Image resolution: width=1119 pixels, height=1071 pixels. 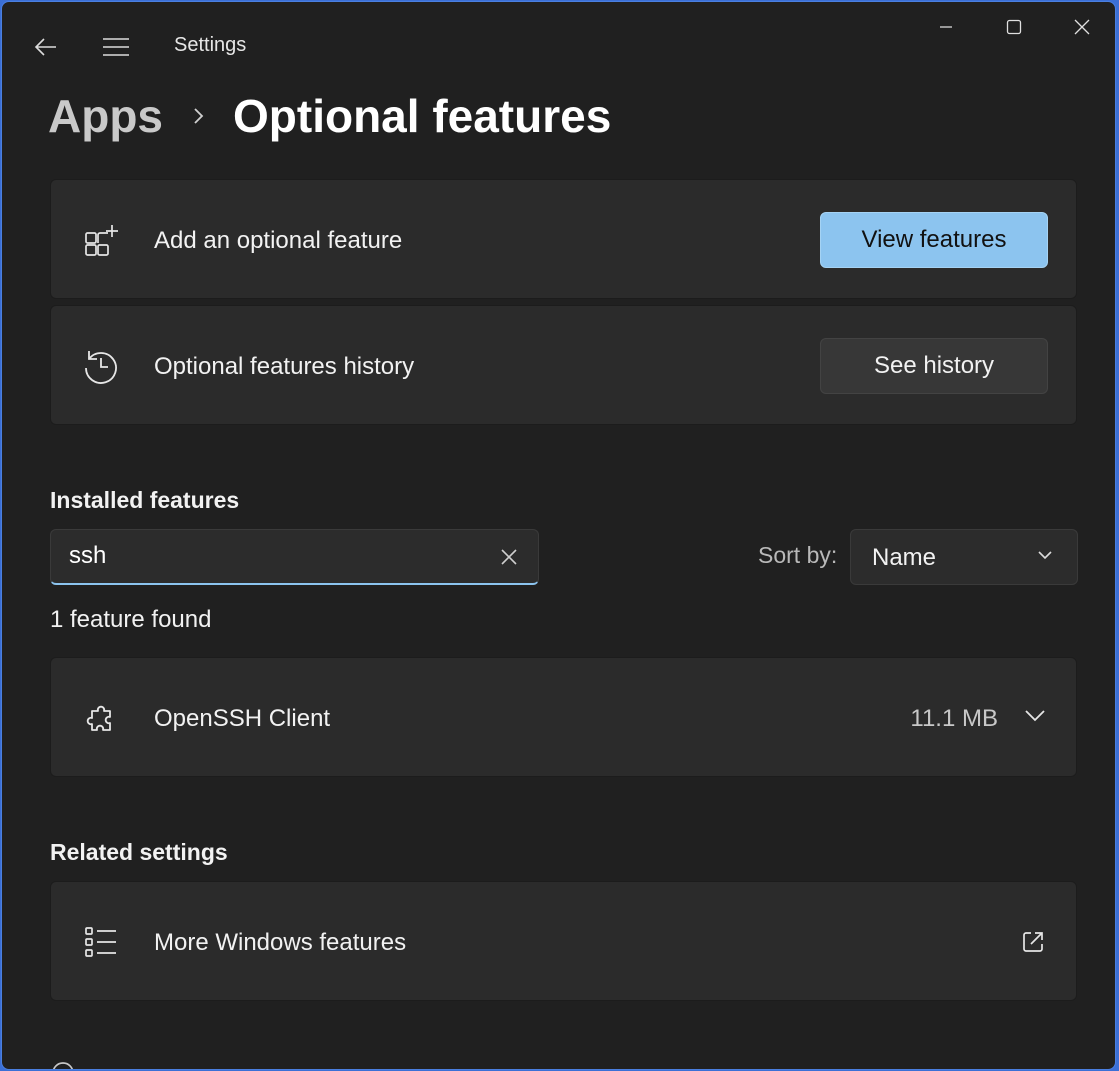 What do you see at coordinates (563, 941) in the screenshot?
I see `more-windows-features-row: More Windows features` at bounding box center [563, 941].